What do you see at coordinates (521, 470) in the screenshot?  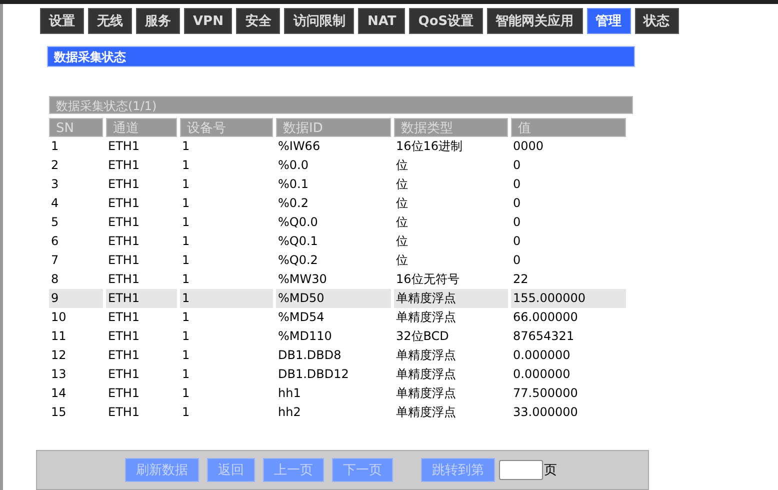 I see `page-input` at bounding box center [521, 470].